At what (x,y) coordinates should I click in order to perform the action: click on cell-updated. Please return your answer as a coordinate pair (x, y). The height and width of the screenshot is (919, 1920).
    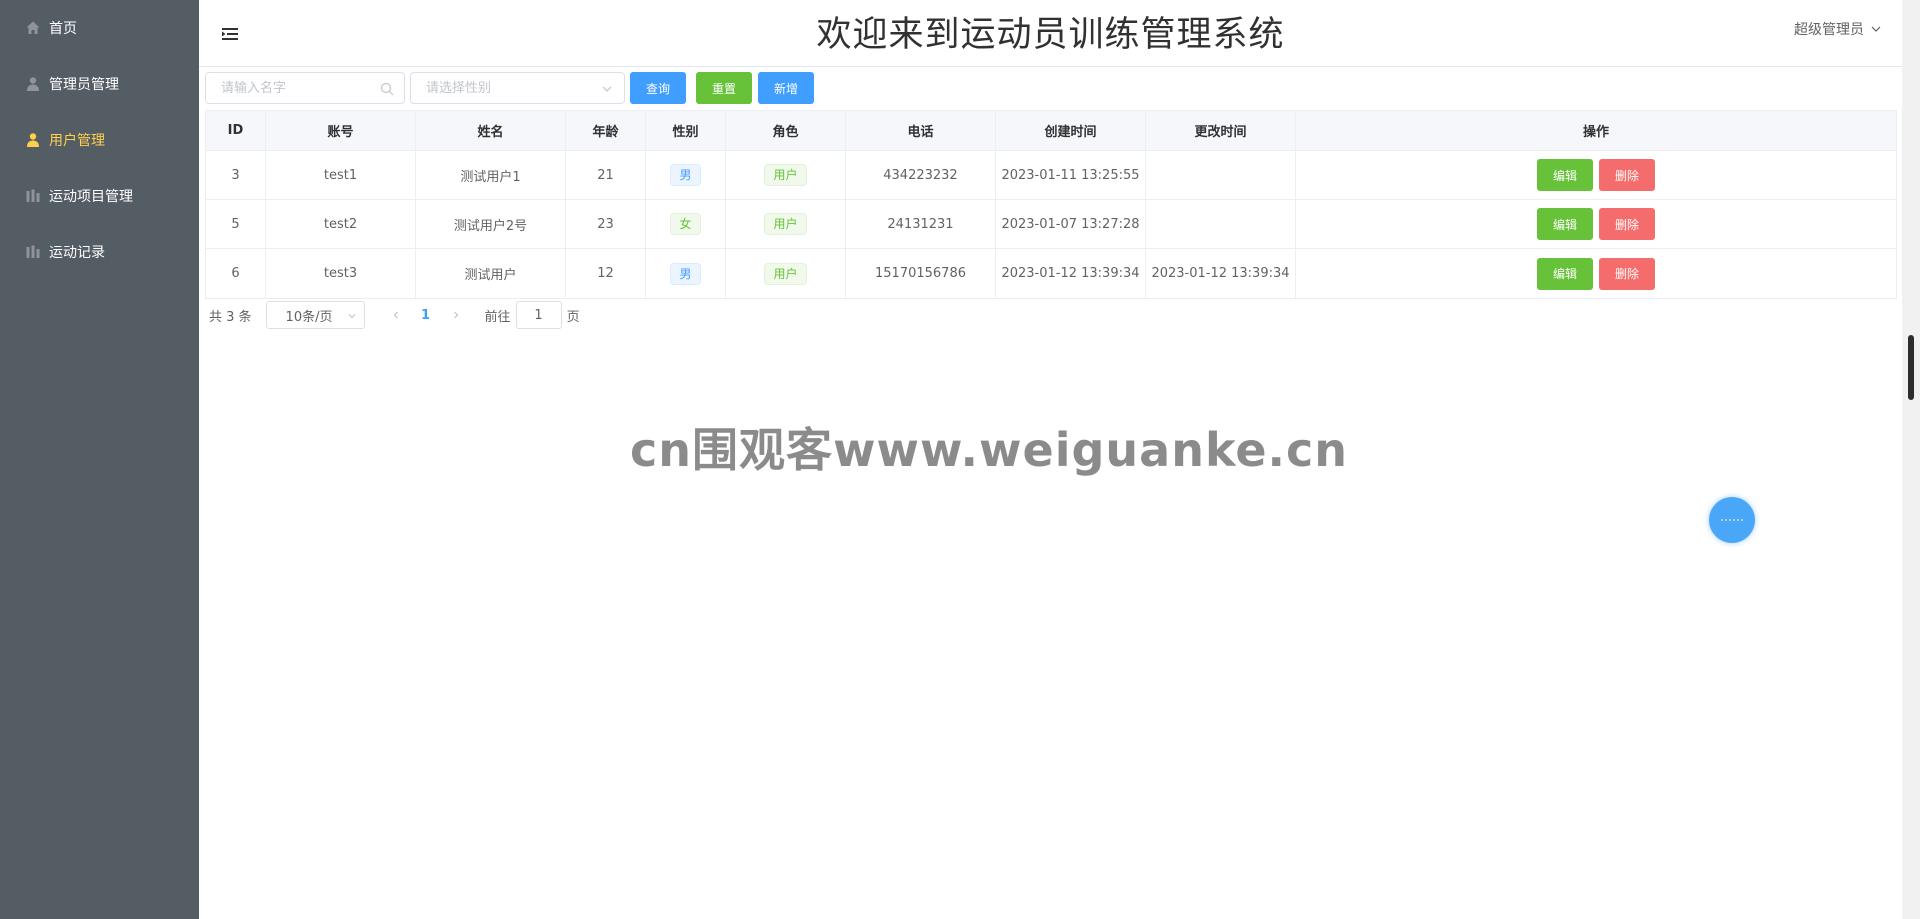
    Looking at the image, I should click on (1221, 175).